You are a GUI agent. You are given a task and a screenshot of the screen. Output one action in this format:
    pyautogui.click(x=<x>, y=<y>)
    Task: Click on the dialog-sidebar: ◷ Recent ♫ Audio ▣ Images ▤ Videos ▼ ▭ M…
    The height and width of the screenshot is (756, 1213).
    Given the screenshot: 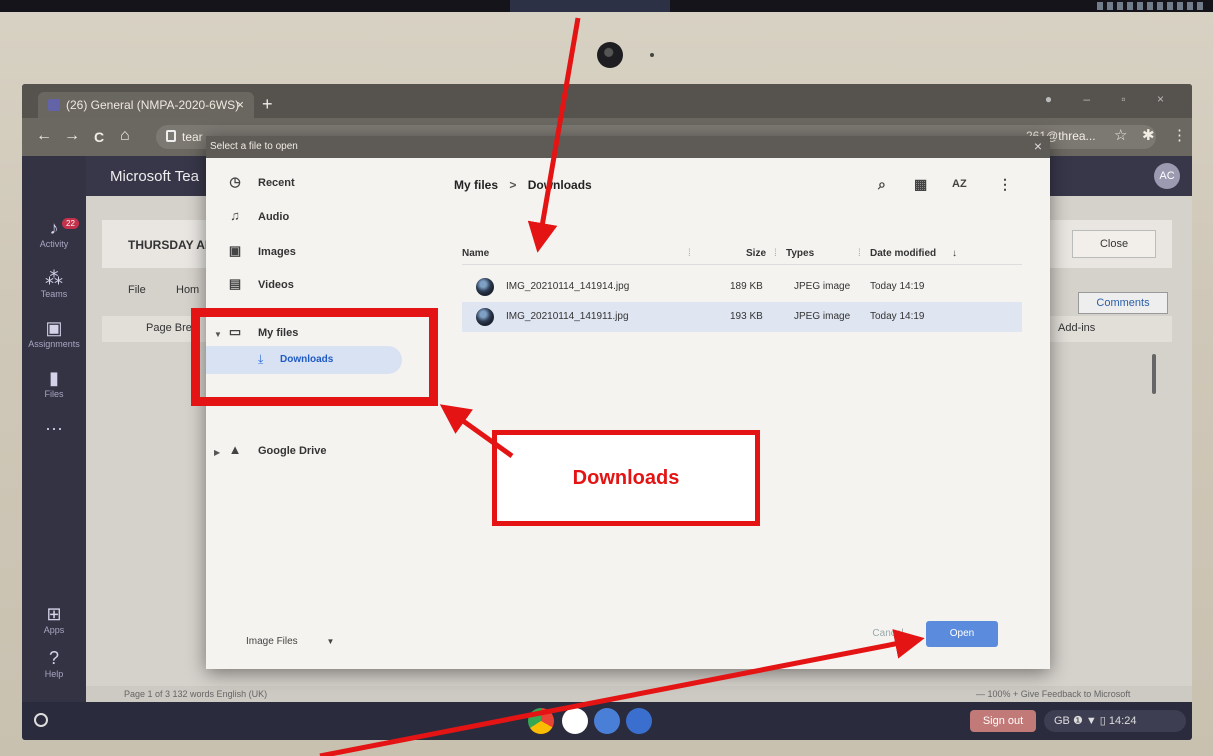 What is the action you would take?
    pyautogui.click(x=321, y=413)
    